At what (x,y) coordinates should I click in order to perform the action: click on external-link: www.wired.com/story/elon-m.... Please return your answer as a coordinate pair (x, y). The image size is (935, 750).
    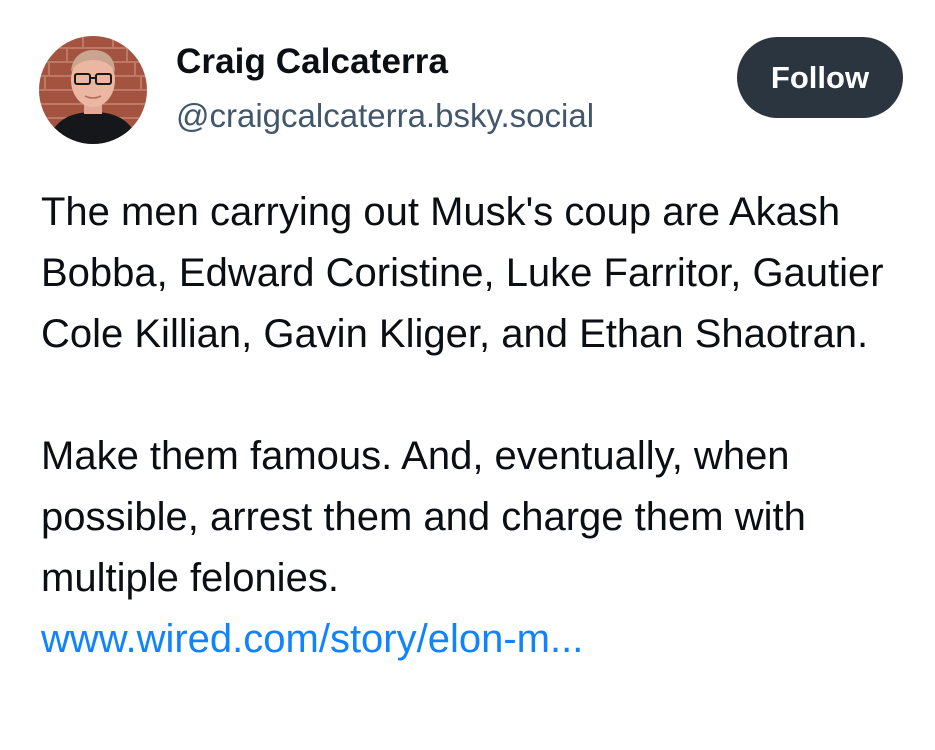
    Looking at the image, I should click on (312, 639).